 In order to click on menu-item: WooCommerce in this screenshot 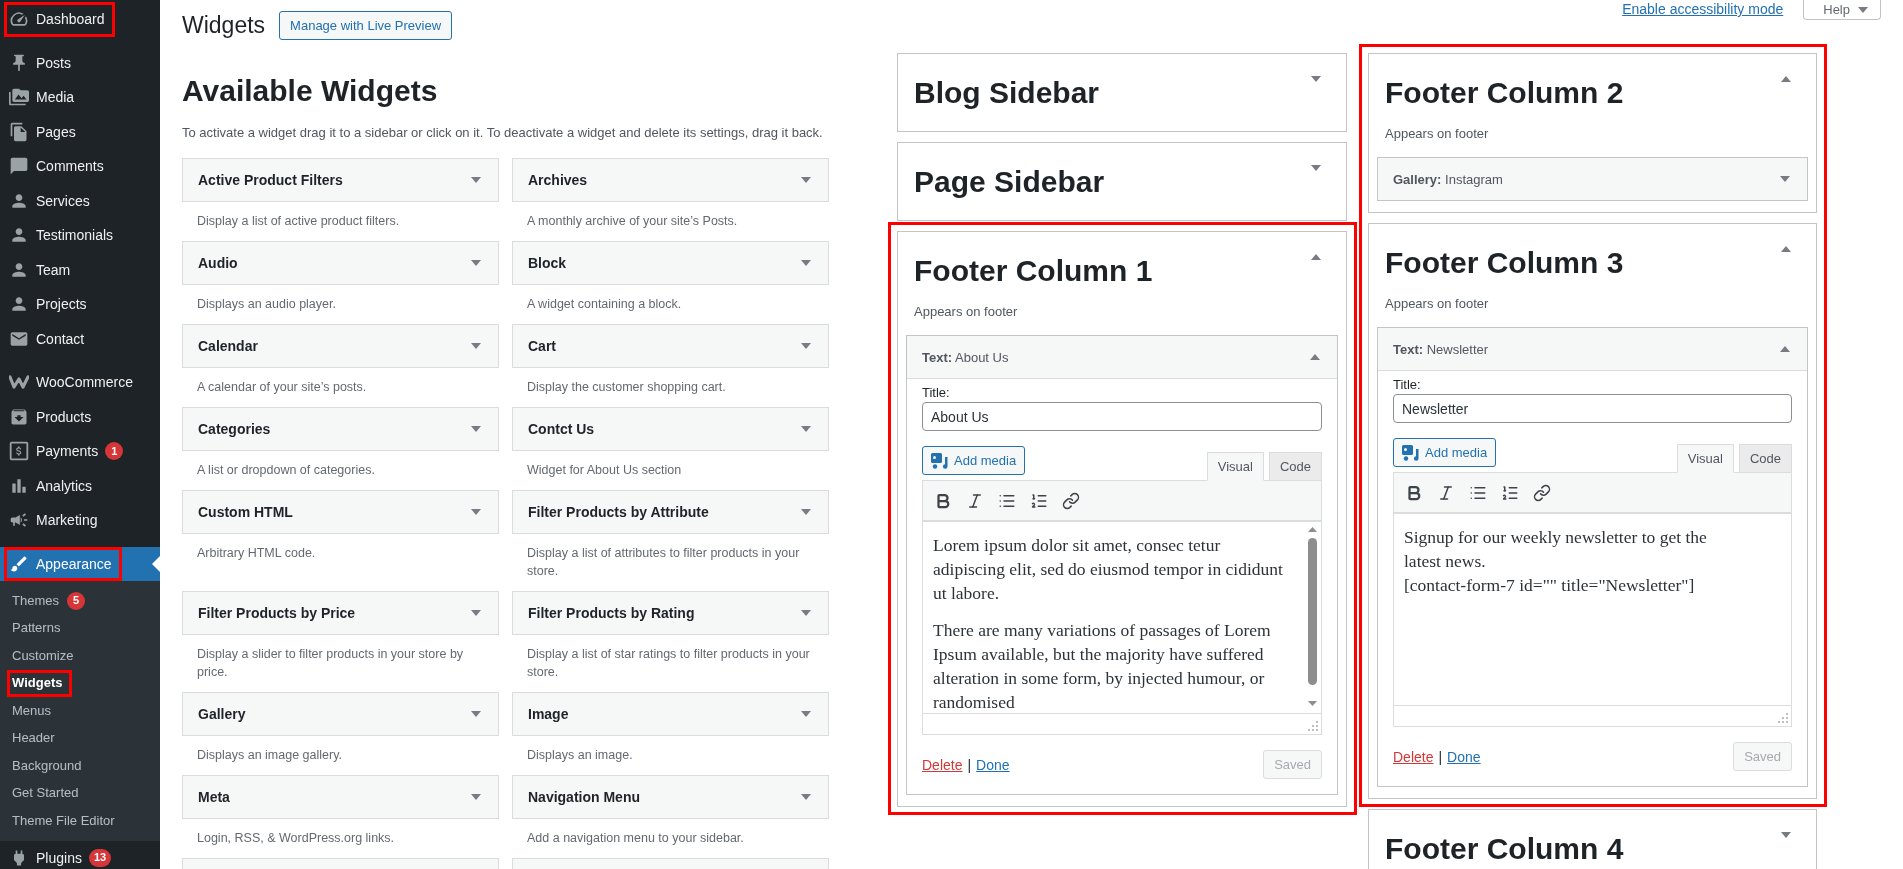, I will do `click(80, 382)`.